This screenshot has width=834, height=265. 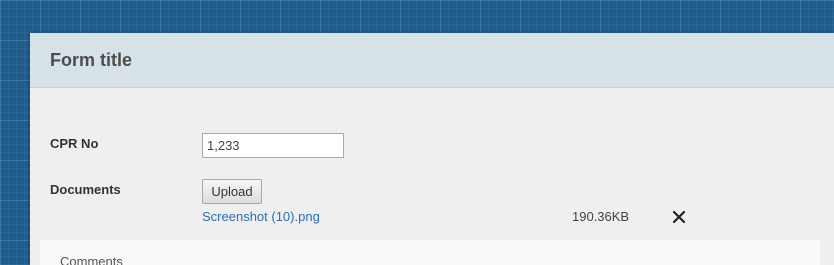 What do you see at coordinates (74, 143) in the screenshot?
I see `cpr-label: CPR No` at bounding box center [74, 143].